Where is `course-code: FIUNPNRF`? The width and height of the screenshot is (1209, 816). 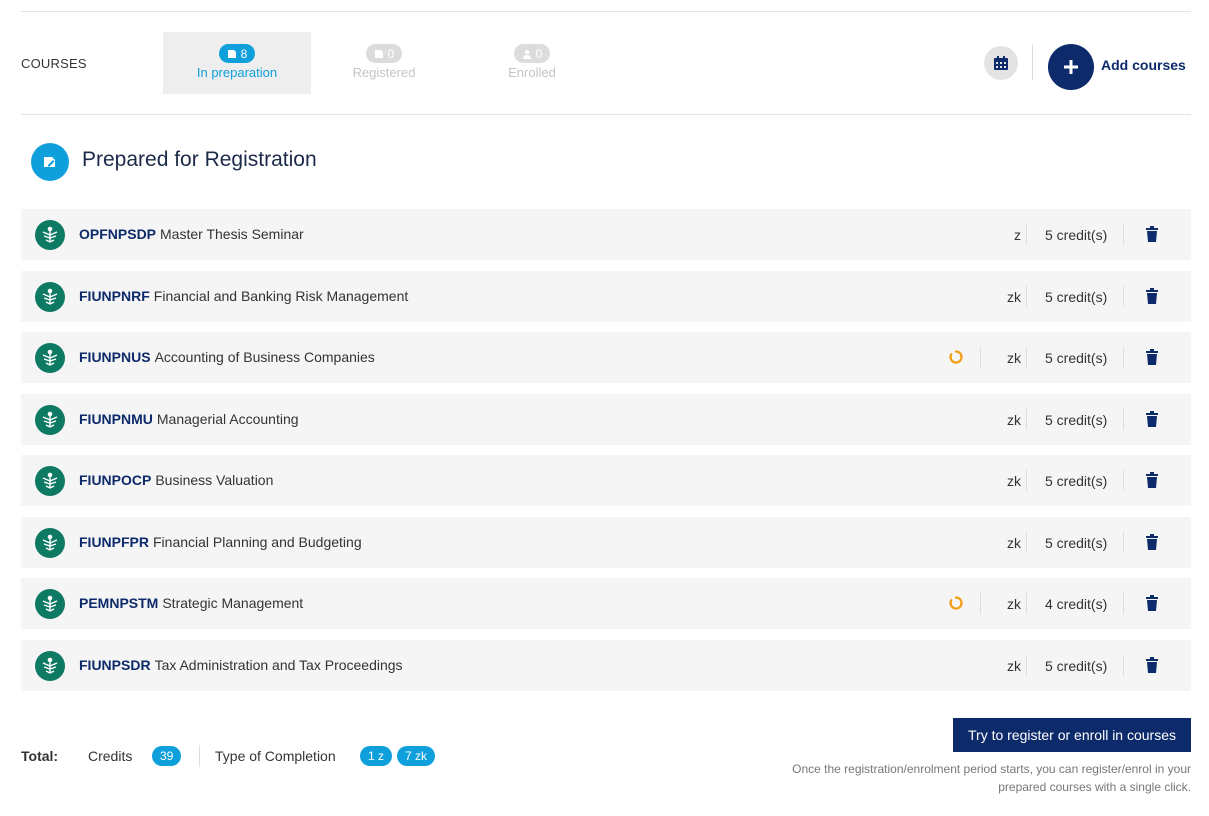 course-code: FIUNPNRF is located at coordinates (114, 295).